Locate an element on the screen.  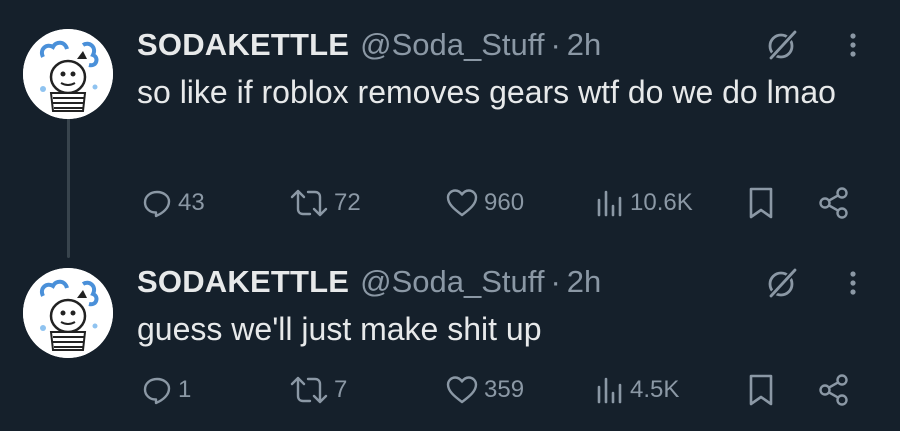
like-button: 359 is located at coordinates (484, 390).